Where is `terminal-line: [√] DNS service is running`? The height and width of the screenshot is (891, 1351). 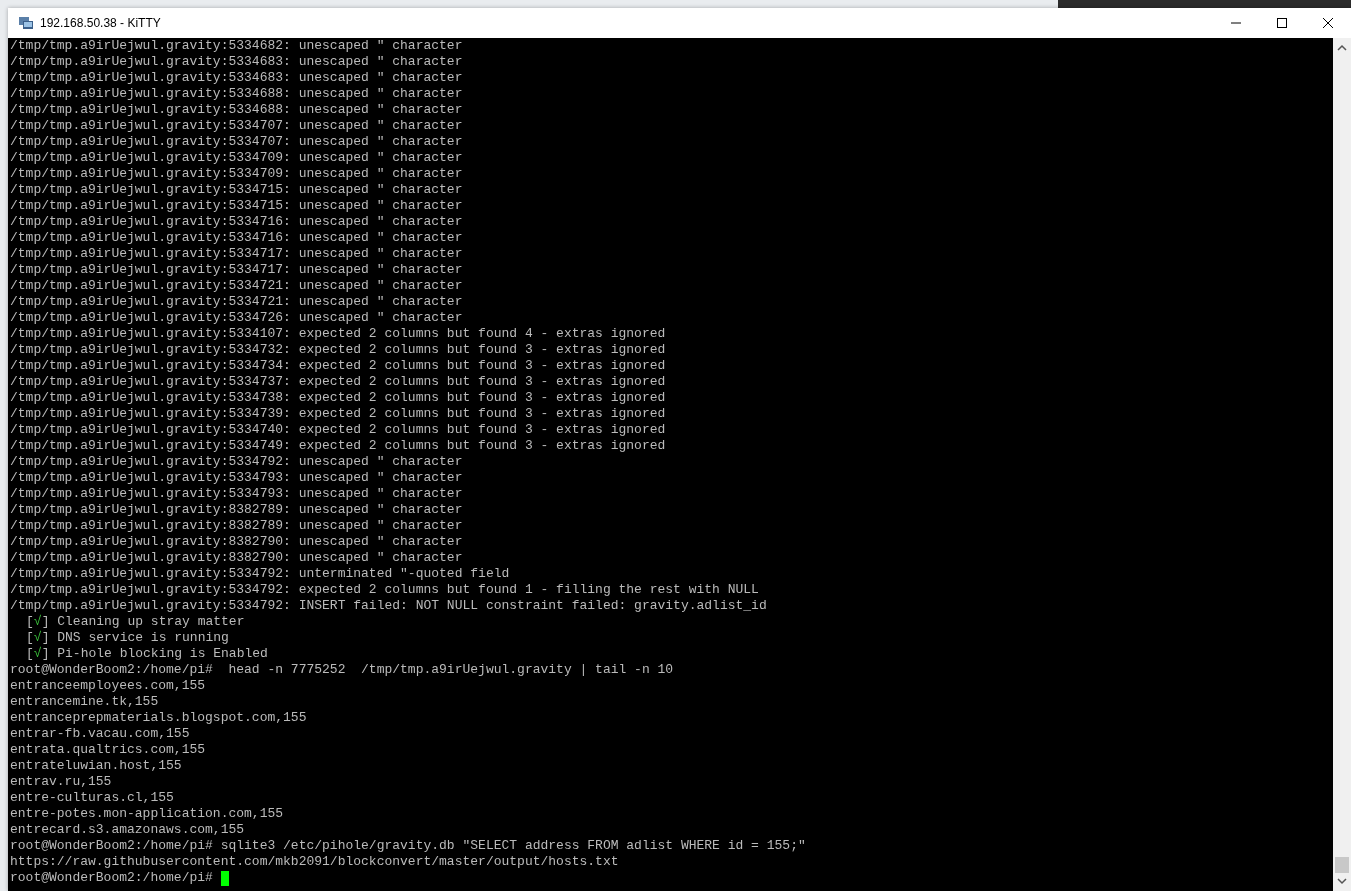 terminal-line: [√] DNS service is running is located at coordinates (127, 638).